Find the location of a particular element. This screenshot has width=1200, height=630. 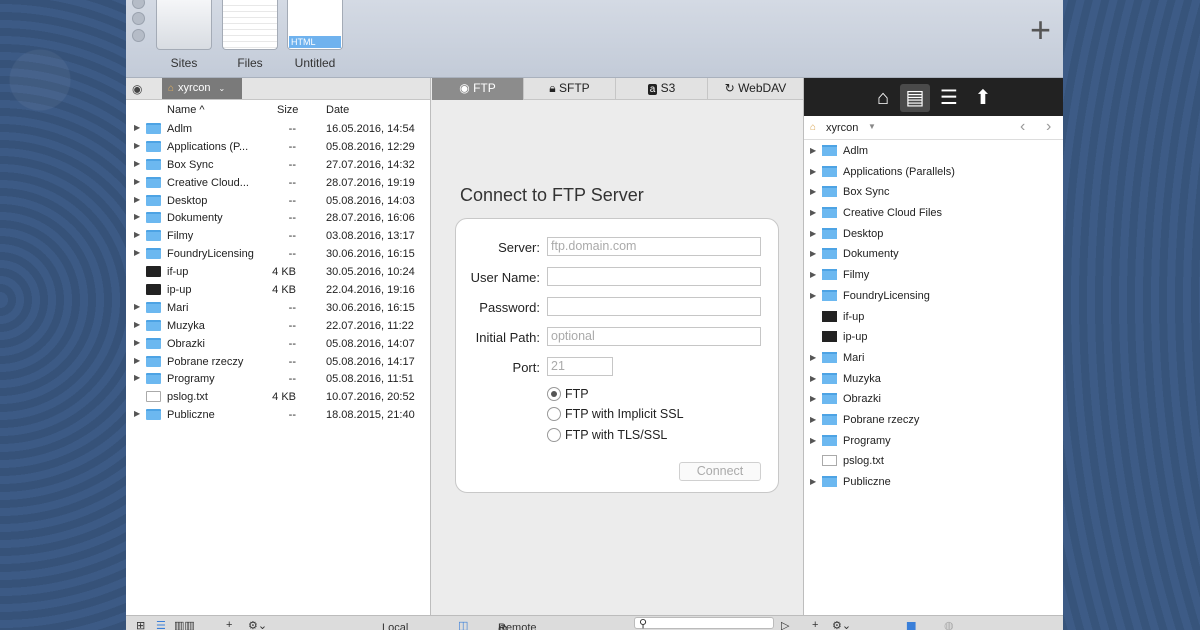

remote-file-row: pslog.txt is located at coordinates (933, 460).